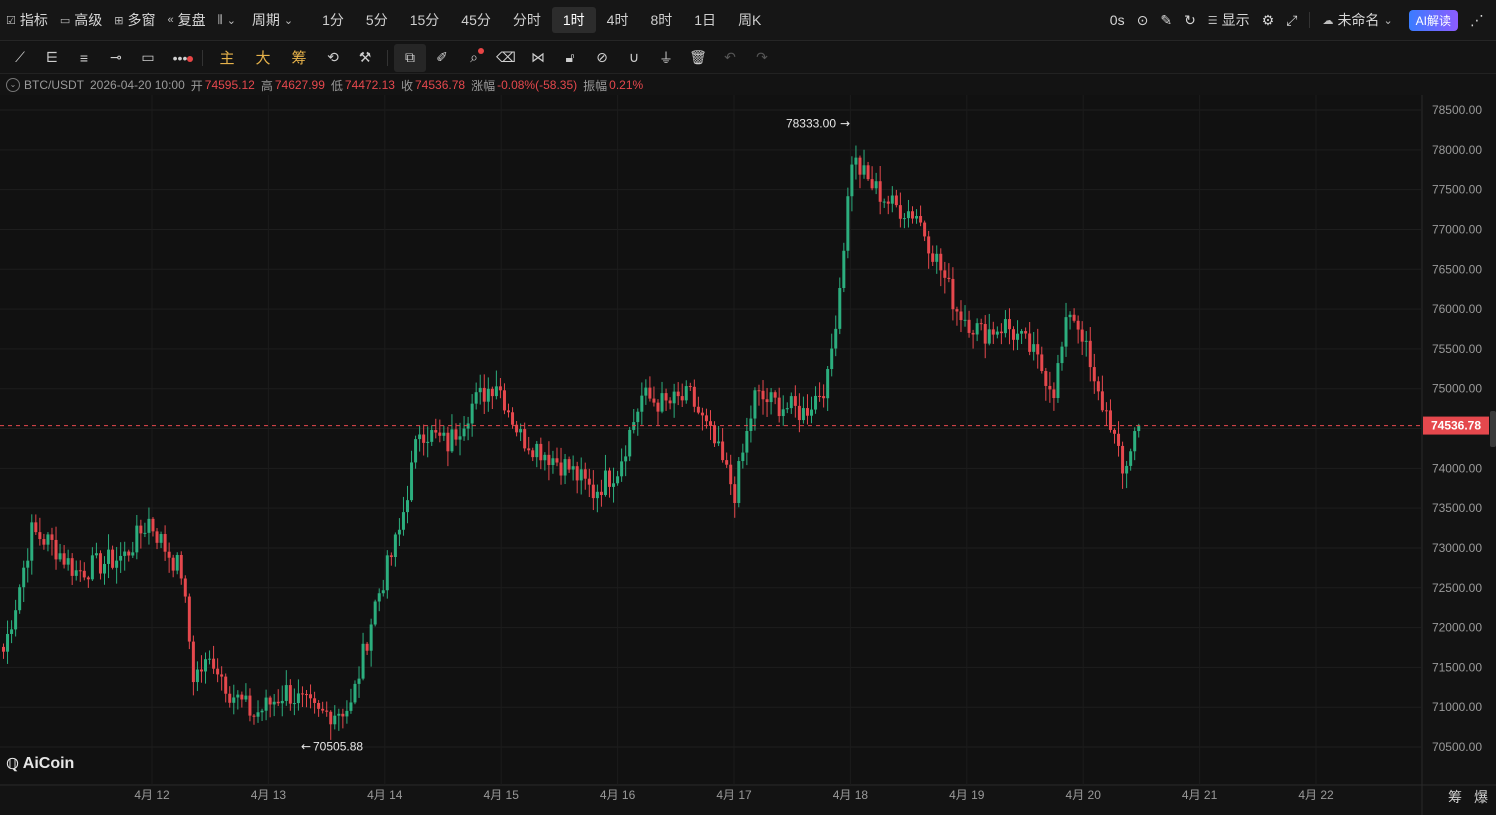 This screenshot has height=815, width=1496. I want to click on screenshot-button: ⊙, so click(1143, 20).